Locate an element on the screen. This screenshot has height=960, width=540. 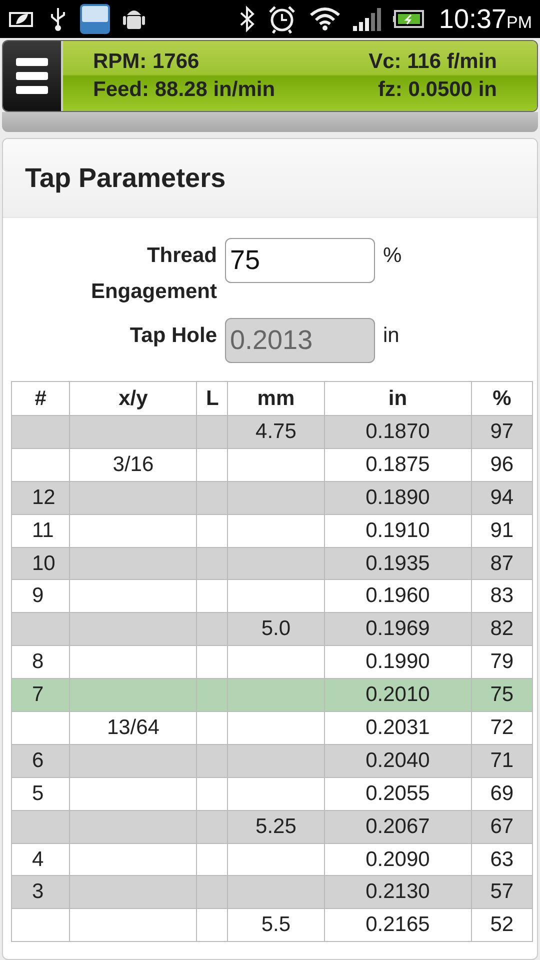
table-cell: 96 is located at coordinates (502, 464).